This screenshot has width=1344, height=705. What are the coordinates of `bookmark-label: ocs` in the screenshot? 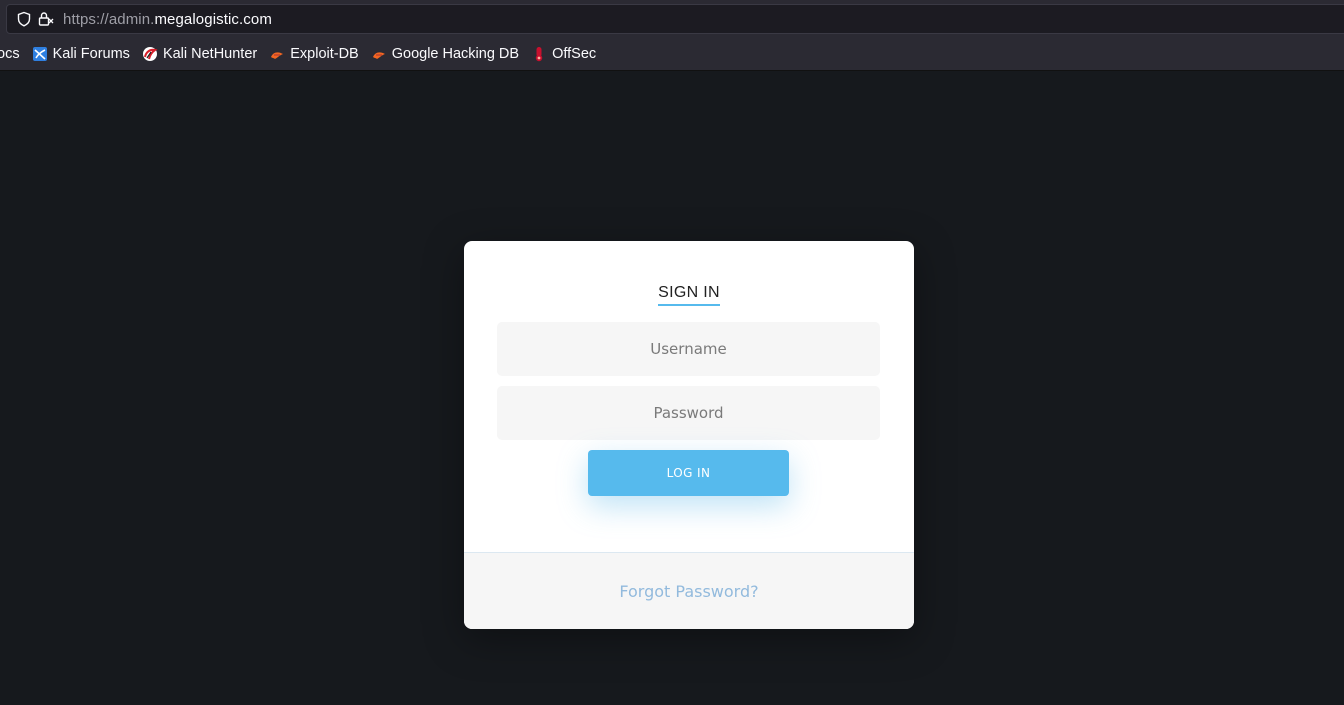 It's located at (10, 54).